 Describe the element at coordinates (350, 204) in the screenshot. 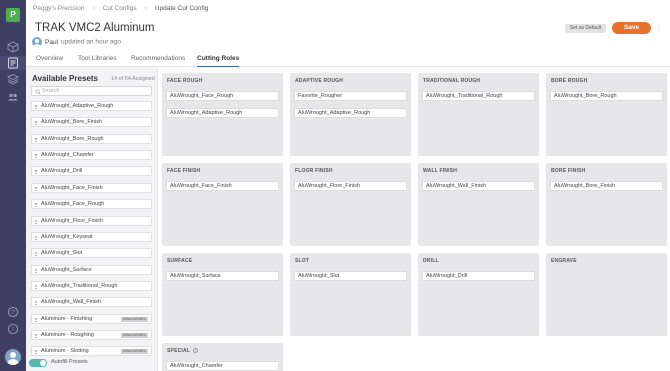

I see `role-card-floor-finish: FLOOR FINISH AluWrought_Floor_Finish` at that location.